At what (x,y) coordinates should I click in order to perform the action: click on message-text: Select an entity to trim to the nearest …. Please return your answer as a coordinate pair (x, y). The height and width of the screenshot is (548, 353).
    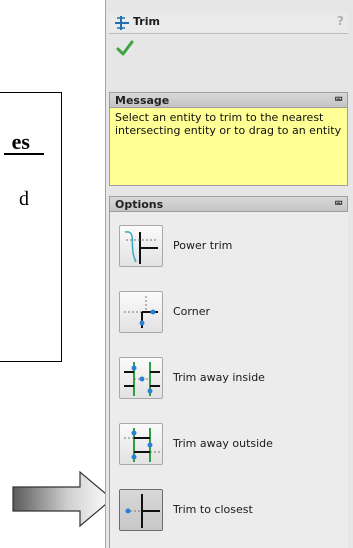
    Looking at the image, I should click on (228, 147).